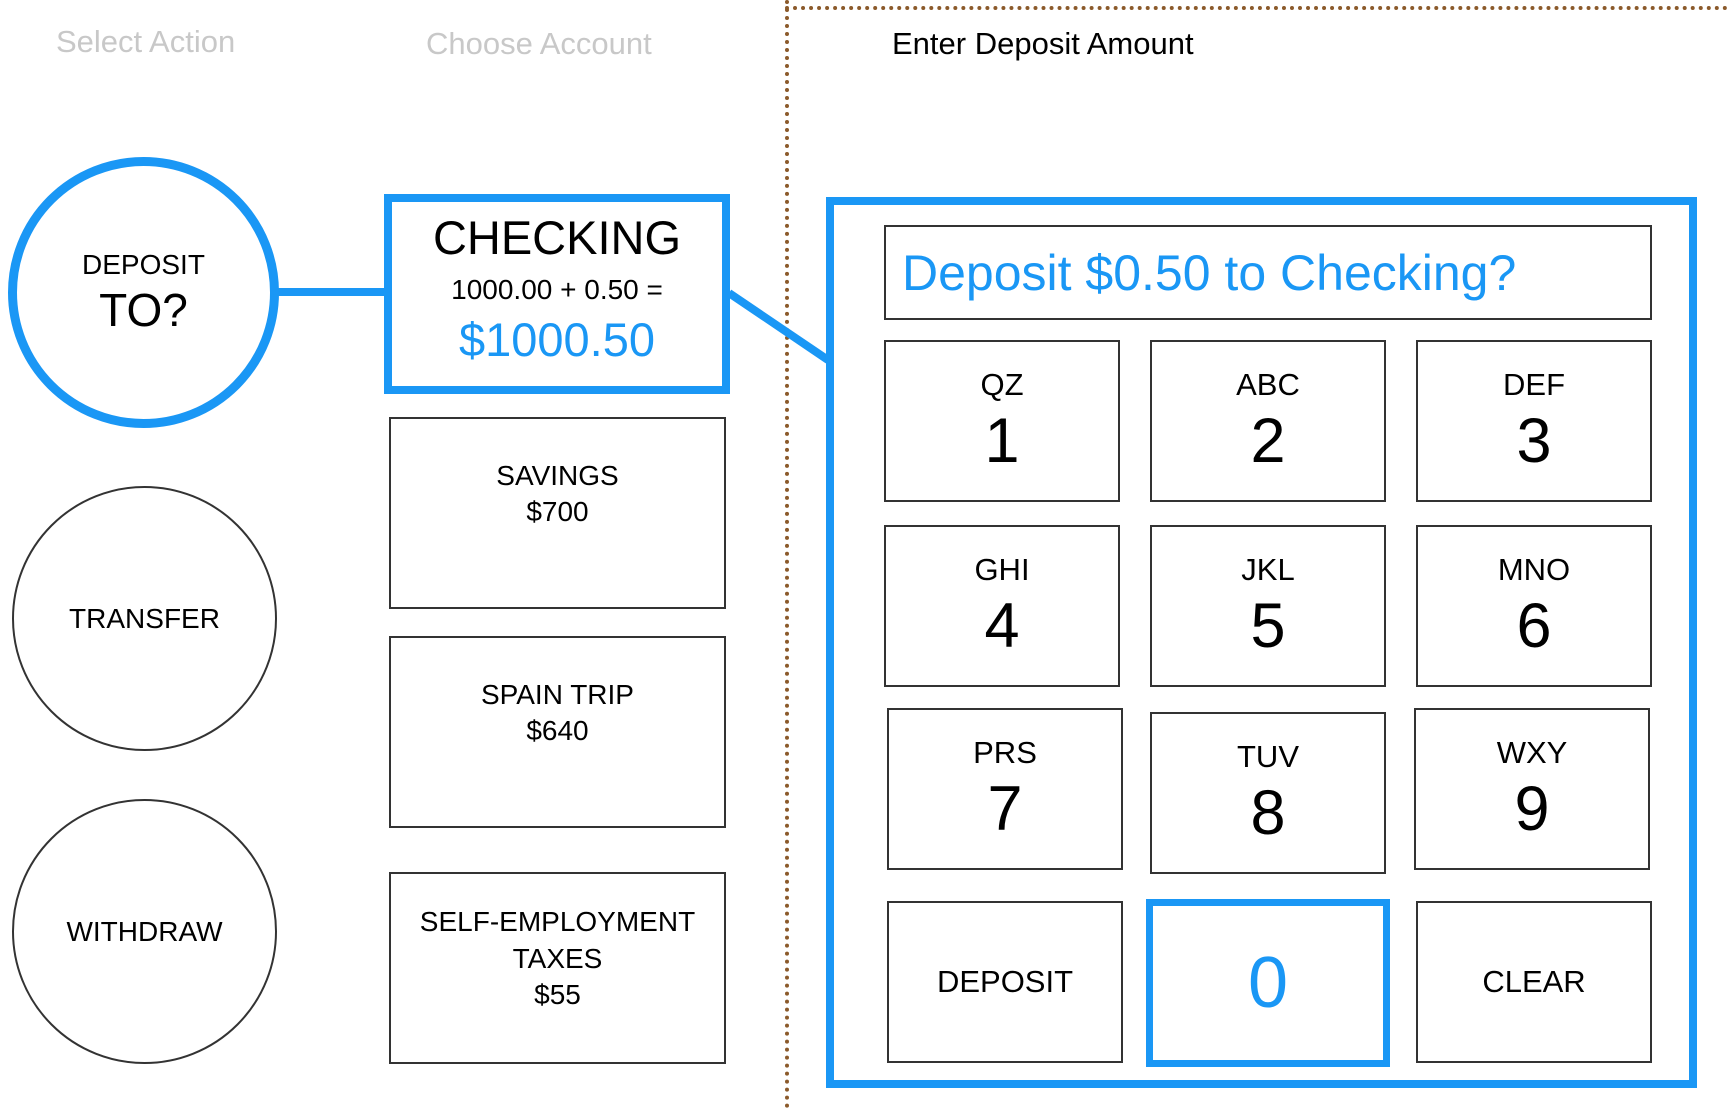  I want to click on key-5-letters: JKL, so click(1268, 569).